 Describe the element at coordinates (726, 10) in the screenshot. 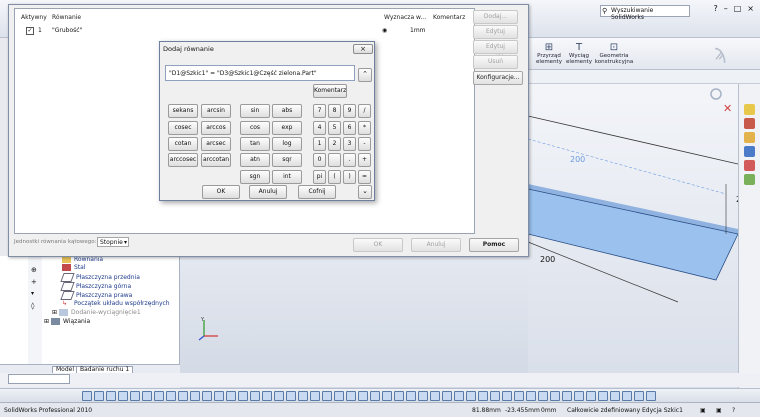

I see `minimize-button: –` at that location.